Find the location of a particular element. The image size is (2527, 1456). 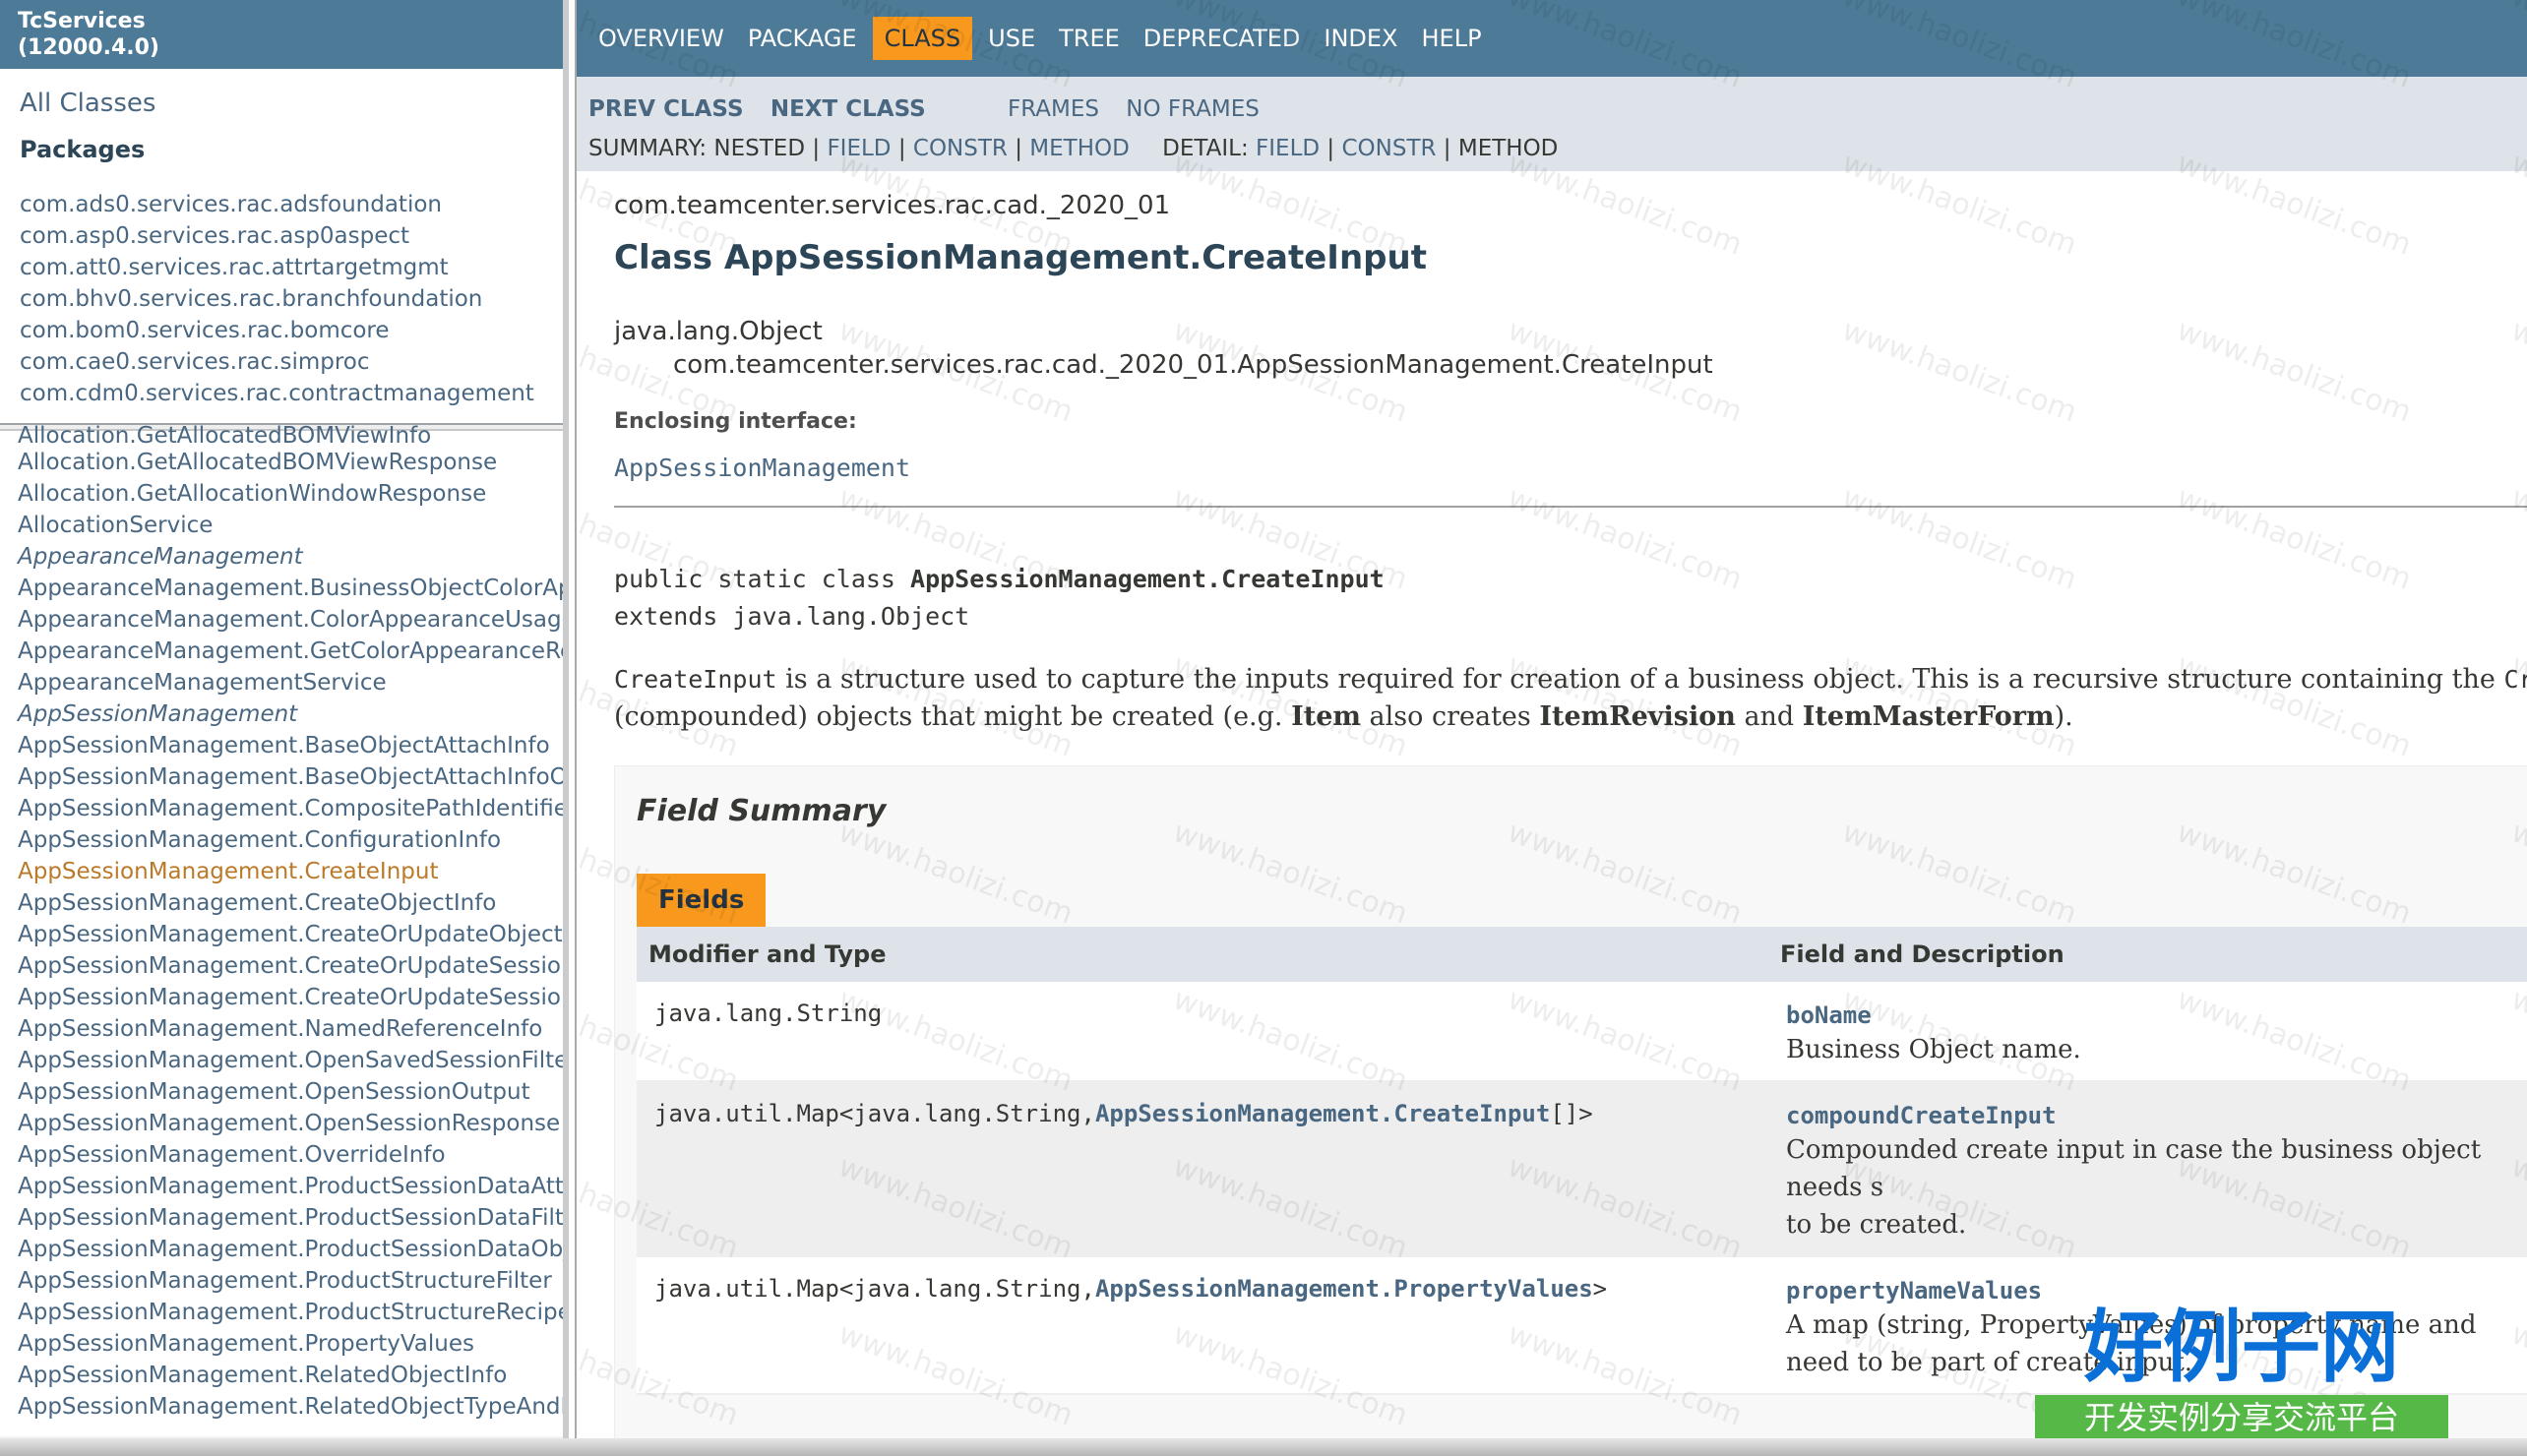

class-link: AppSessionManagement.OverrideInfo is located at coordinates (290, 1155).